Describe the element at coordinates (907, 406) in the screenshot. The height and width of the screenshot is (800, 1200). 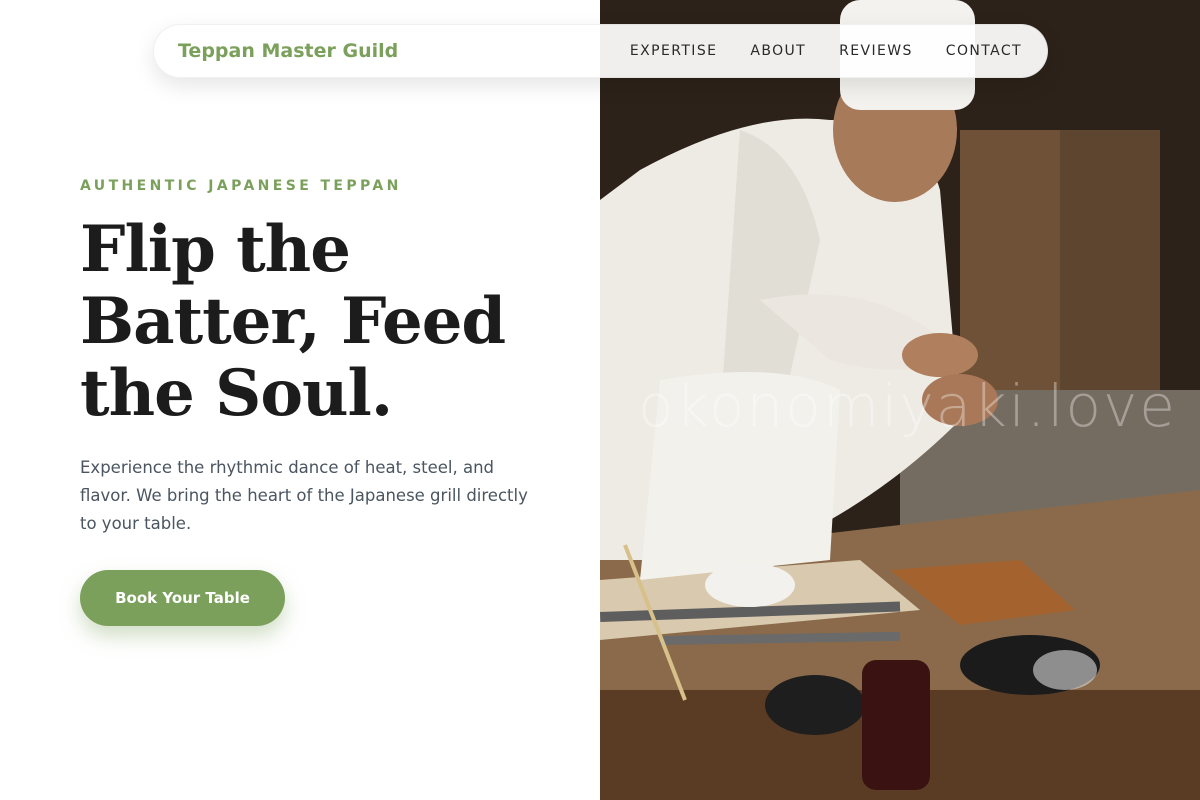
I see `photo-watermark: okonomiyaki.love` at that location.